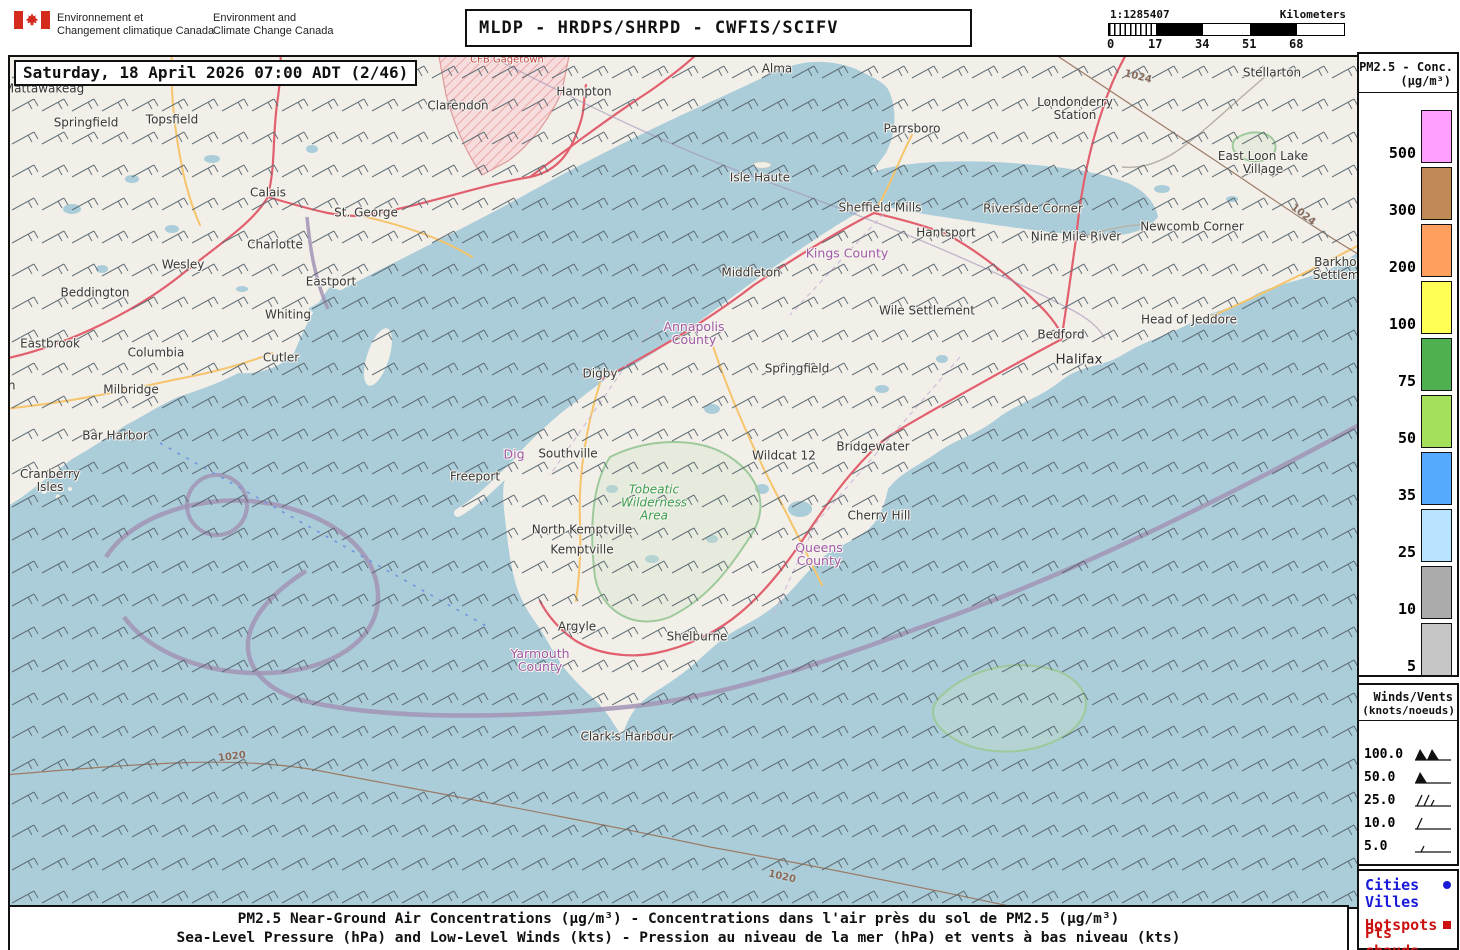  I want to click on legend-row: 300, so click(1408, 191).